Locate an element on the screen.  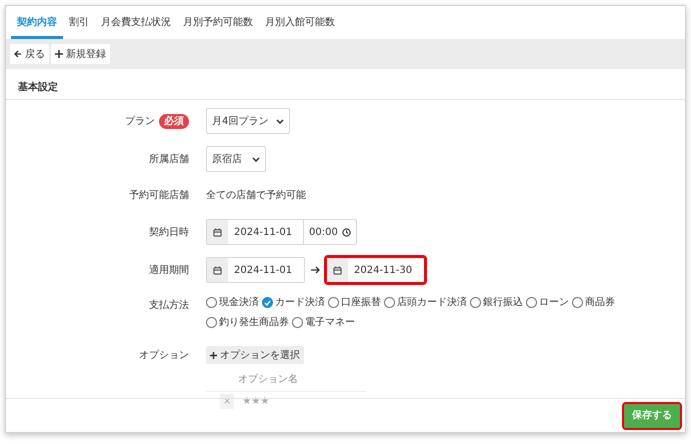
required-badge: 必須 is located at coordinates (174, 121).